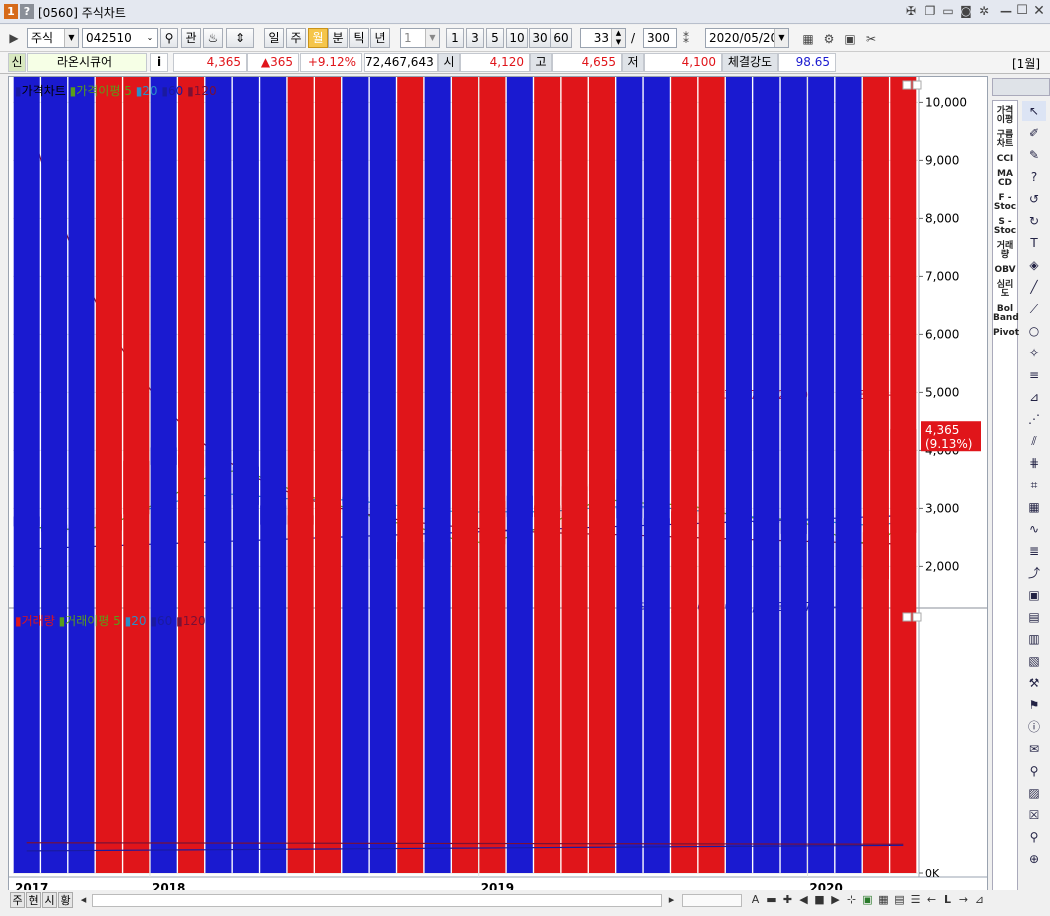  What do you see at coordinates (808, 39) in the screenshot?
I see `chart-settings-icon: ▦` at bounding box center [808, 39].